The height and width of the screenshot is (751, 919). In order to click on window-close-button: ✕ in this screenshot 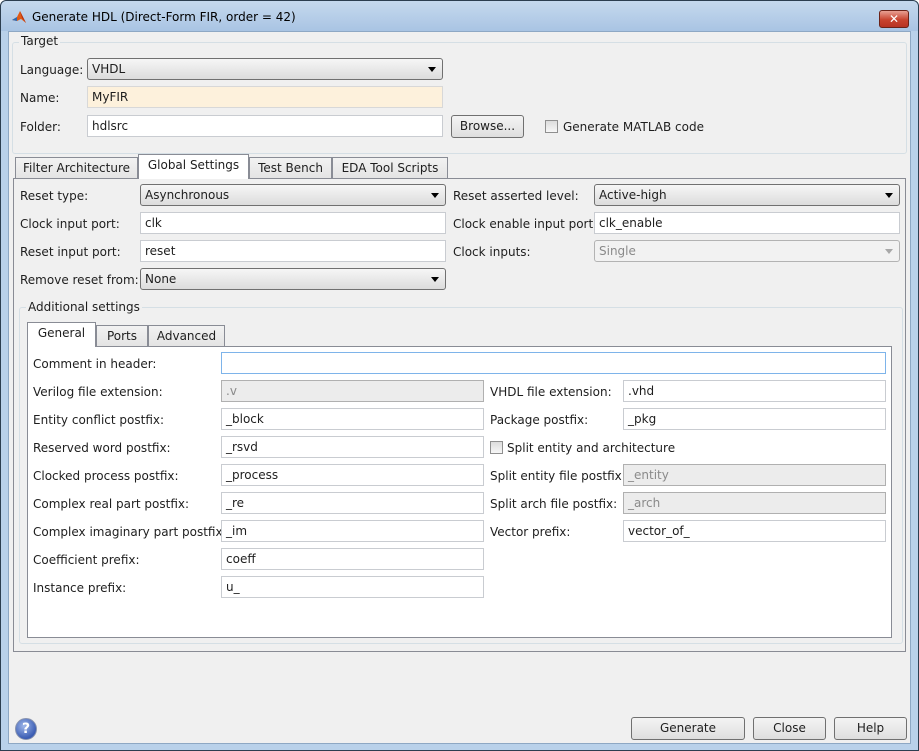, I will do `click(894, 19)`.